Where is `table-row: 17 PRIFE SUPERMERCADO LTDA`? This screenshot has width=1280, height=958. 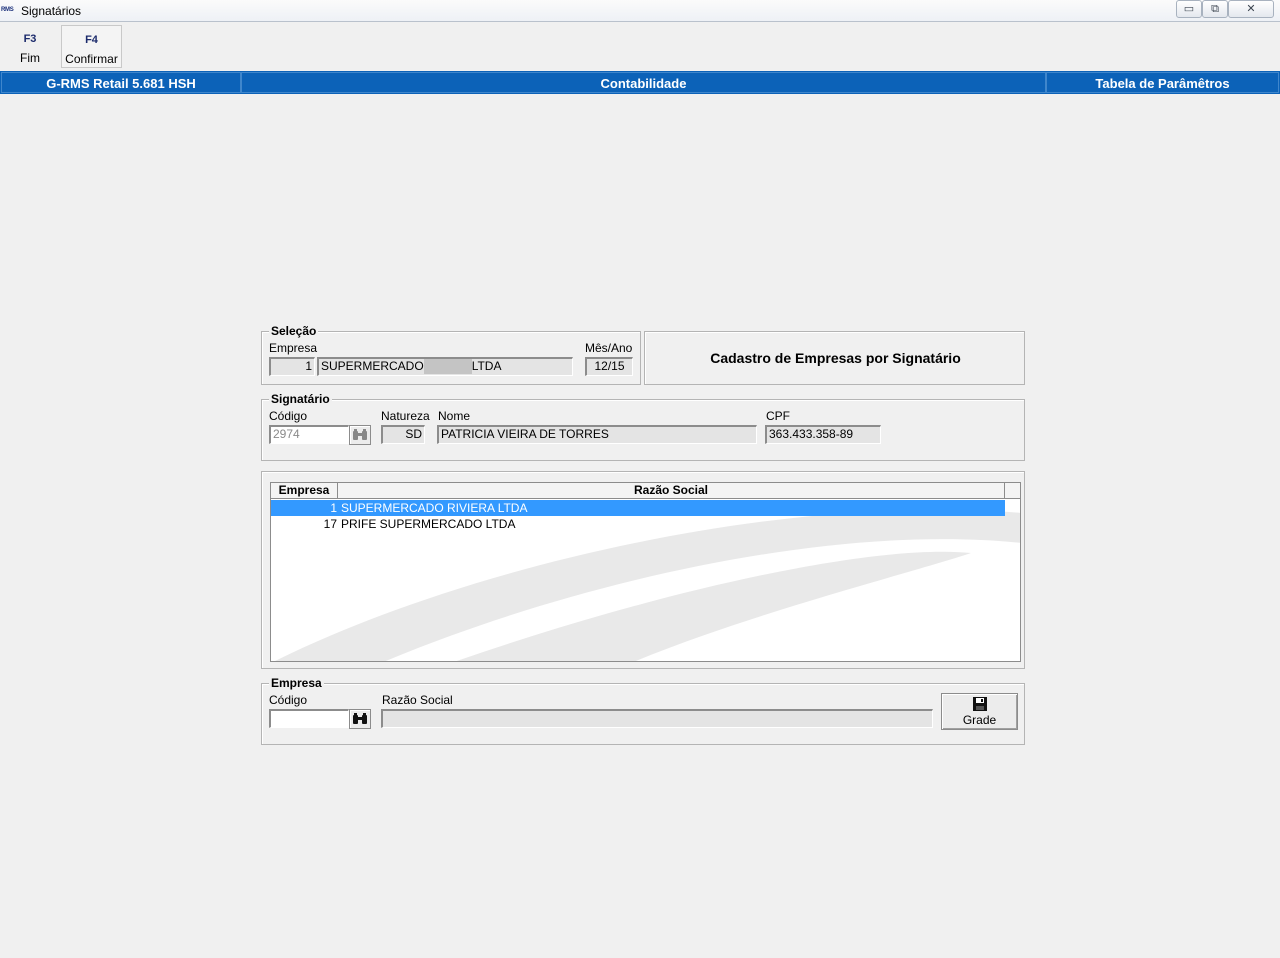
table-row: 17 PRIFE SUPERMERCADO LTDA is located at coordinates (638, 524).